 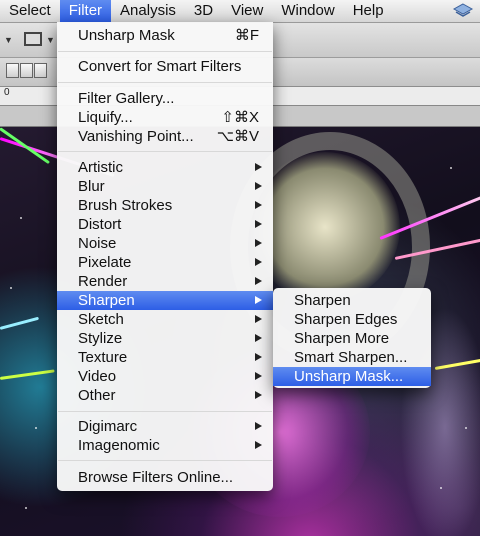 What do you see at coordinates (240, 117) in the screenshot?
I see `shortcut-label: ⇧⌘X` at bounding box center [240, 117].